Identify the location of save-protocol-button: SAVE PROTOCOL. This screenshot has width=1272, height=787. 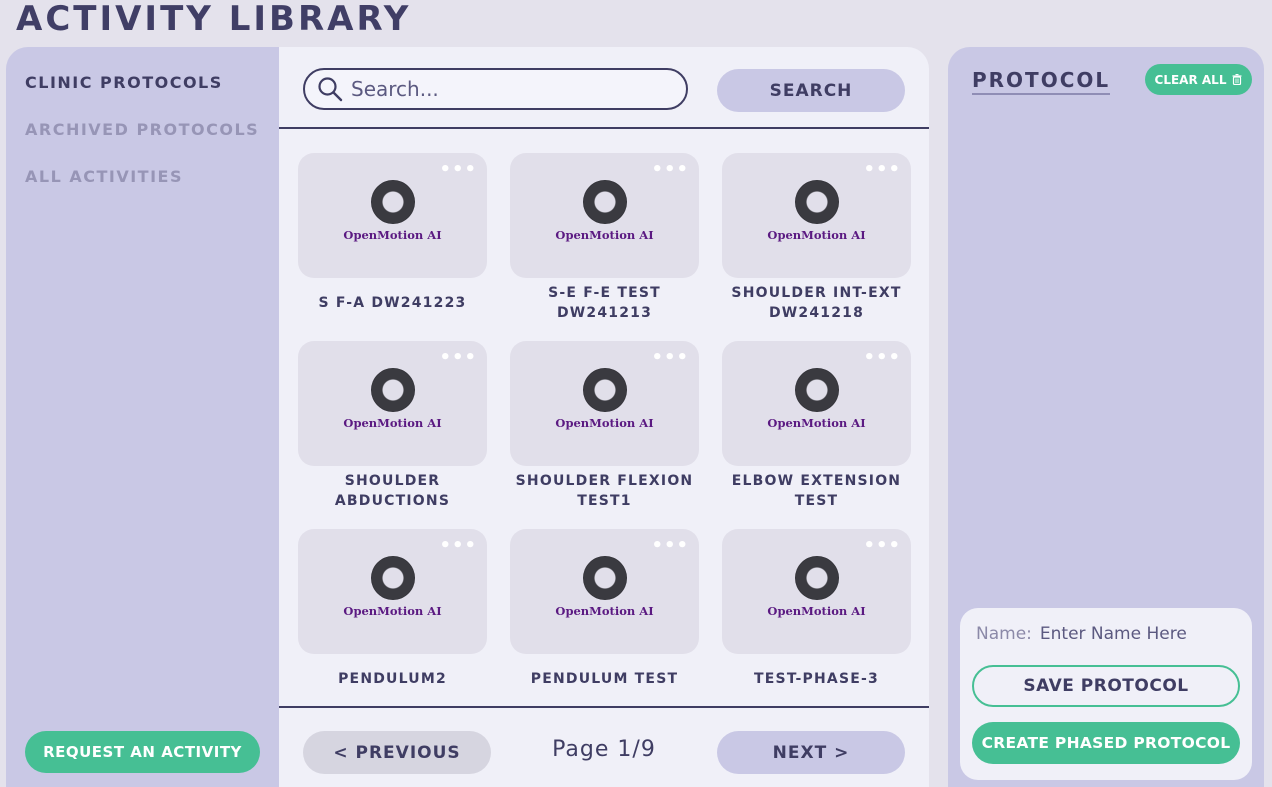
(1106, 686).